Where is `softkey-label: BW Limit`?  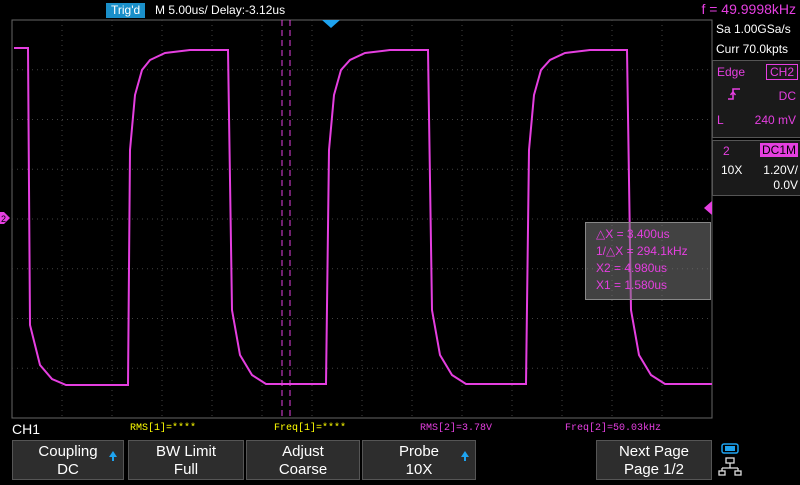 softkey-label: BW Limit is located at coordinates (186, 451).